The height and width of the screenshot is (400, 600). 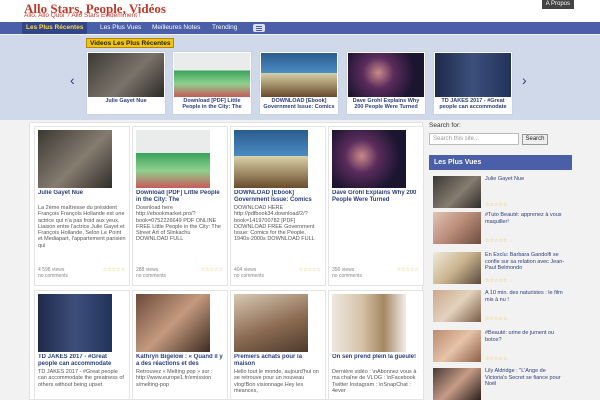 I want to click on popular-title: #Beauté: urine de jument ou botox?, so click(x=527, y=336).